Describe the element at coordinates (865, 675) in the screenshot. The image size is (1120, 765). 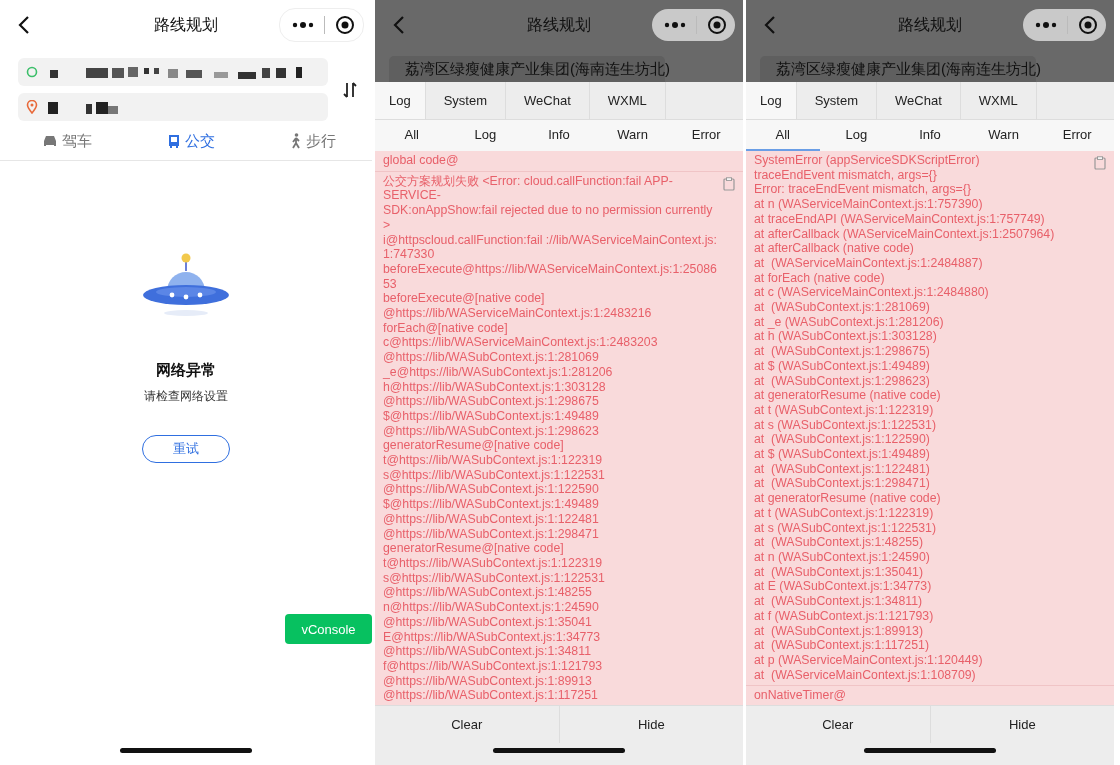
I see `log-line: at (WAServiceMainContext.js:1:108709)` at that location.